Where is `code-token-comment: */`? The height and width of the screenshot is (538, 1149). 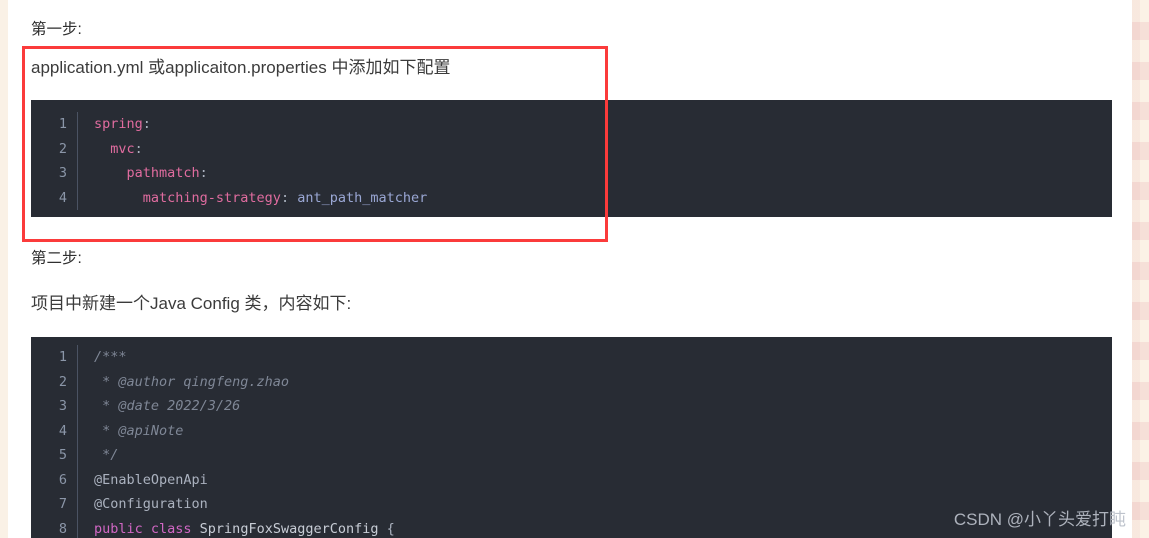
code-token-comment: */ is located at coordinates (106, 455).